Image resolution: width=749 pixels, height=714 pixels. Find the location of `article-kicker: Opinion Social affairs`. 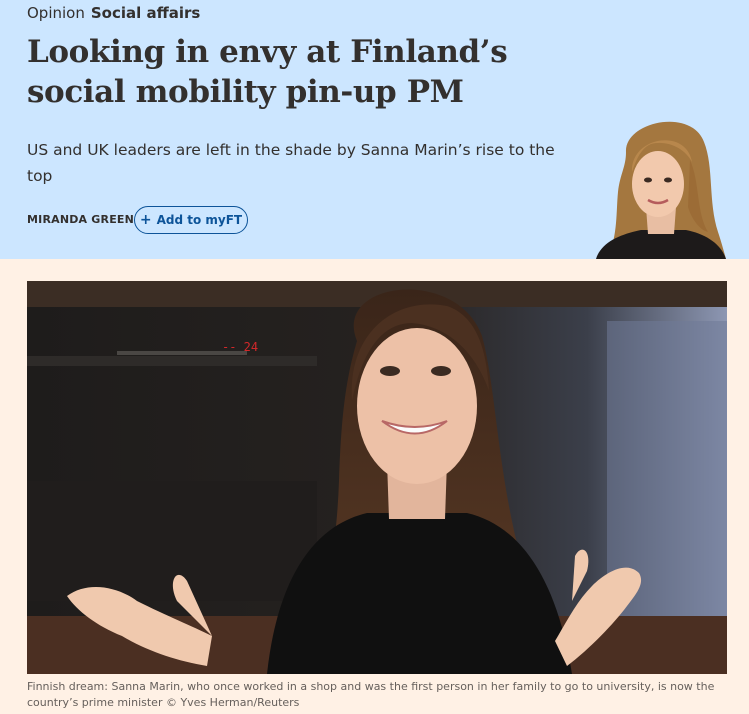

article-kicker: Opinion Social affairs is located at coordinates (113, 13).